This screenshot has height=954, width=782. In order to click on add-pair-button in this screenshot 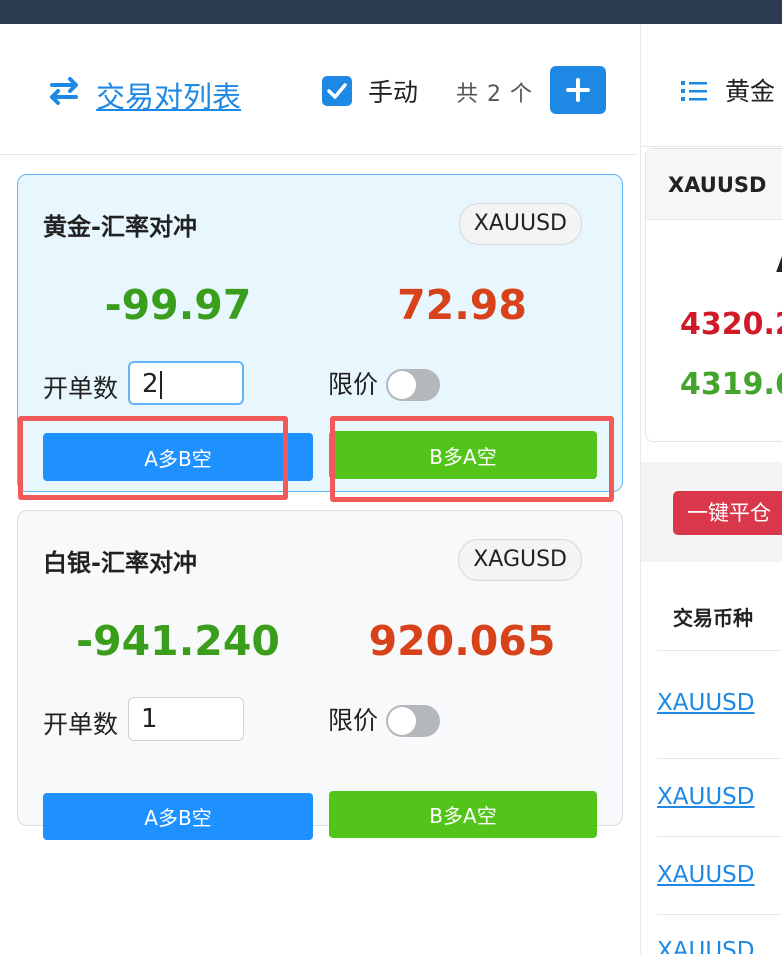, I will do `click(578, 90)`.